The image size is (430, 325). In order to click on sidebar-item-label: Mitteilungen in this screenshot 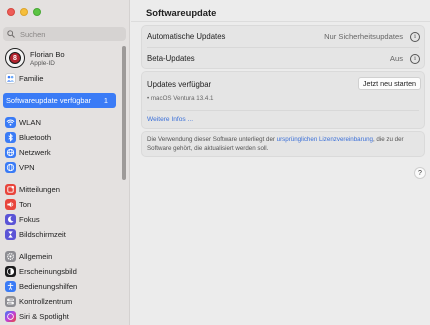, I will do `click(39, 189)`.